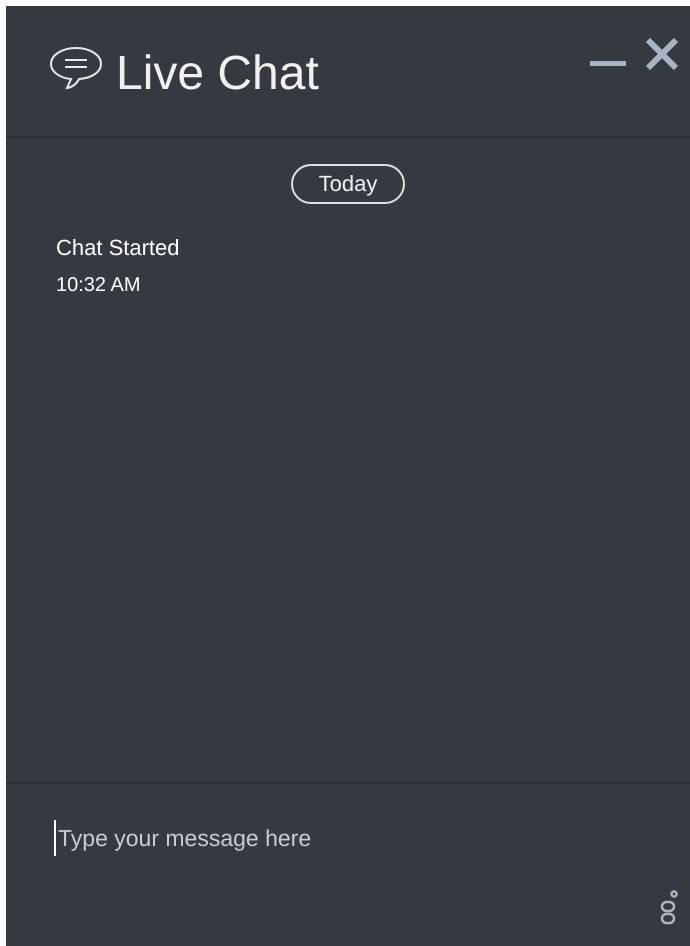 This screenshot has height=946, width=690. What do you see at coordinates (669, 908) in the screenshot?
I see `logo-icon` at bounding box center [669, 908].